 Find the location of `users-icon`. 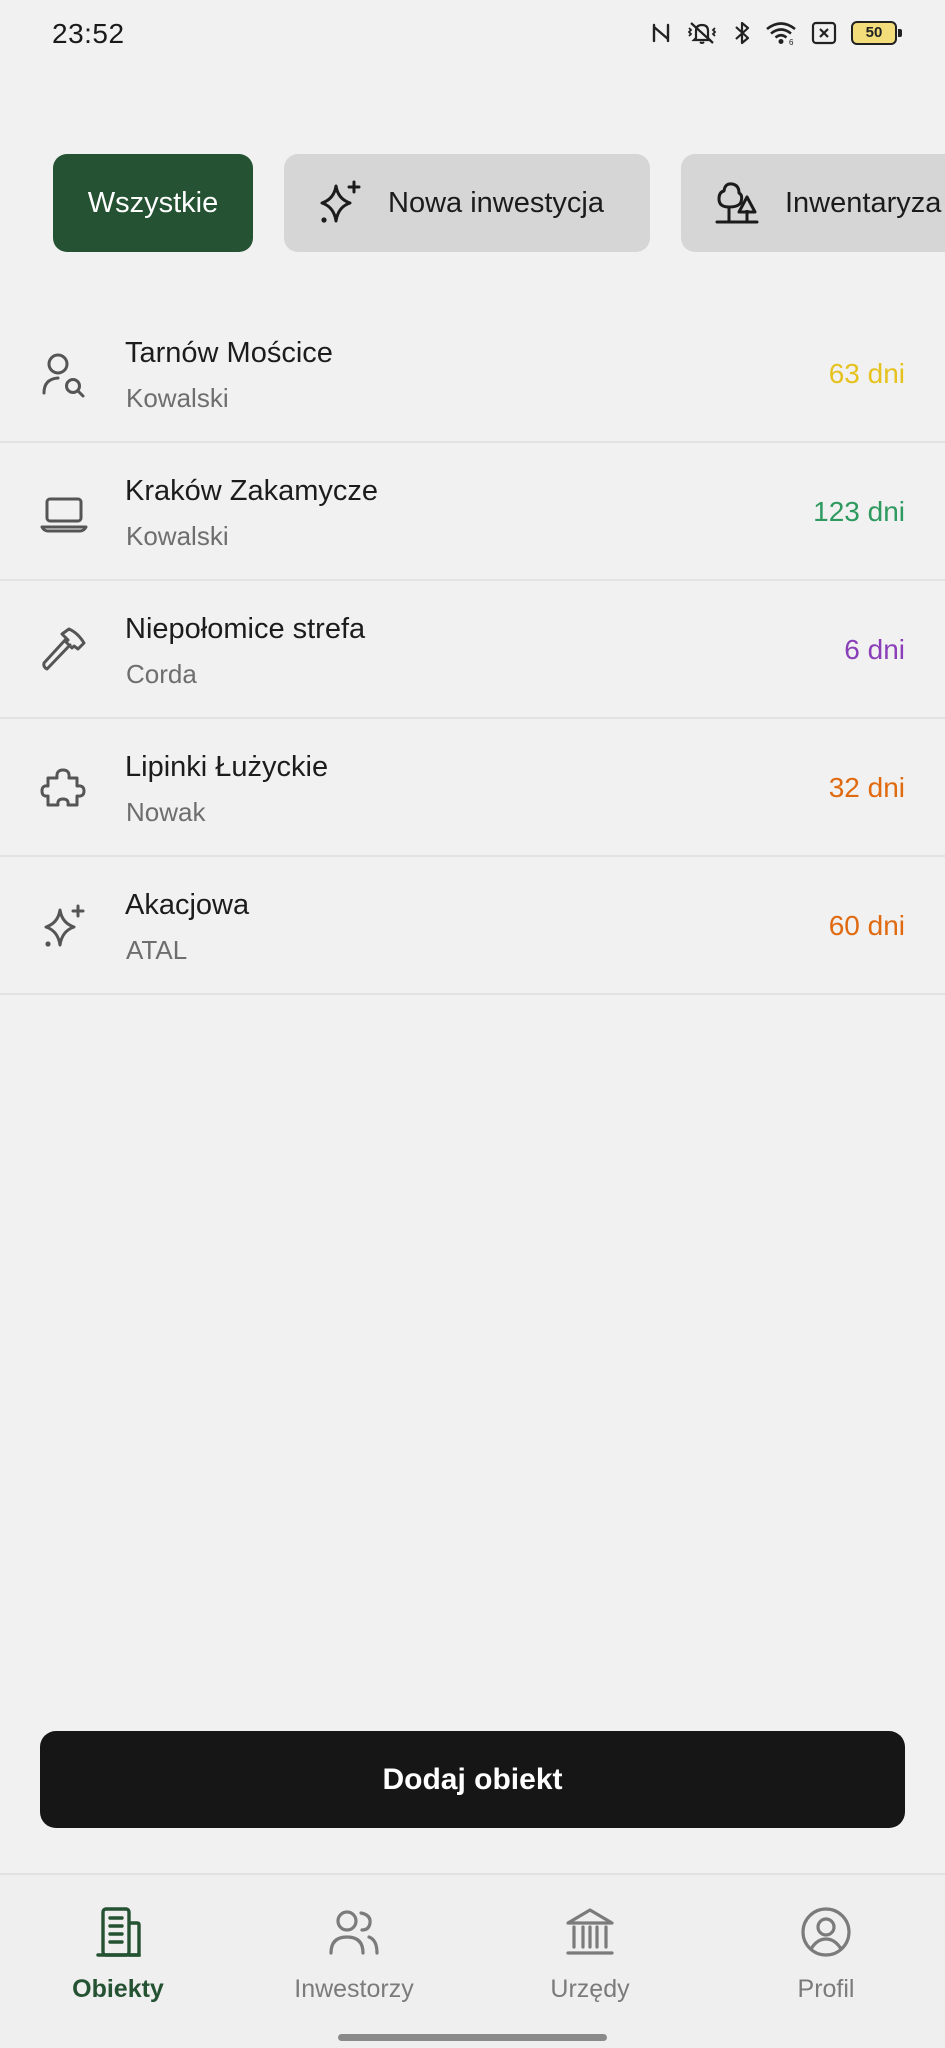

users-icon is located at coordinates (354, 1932).